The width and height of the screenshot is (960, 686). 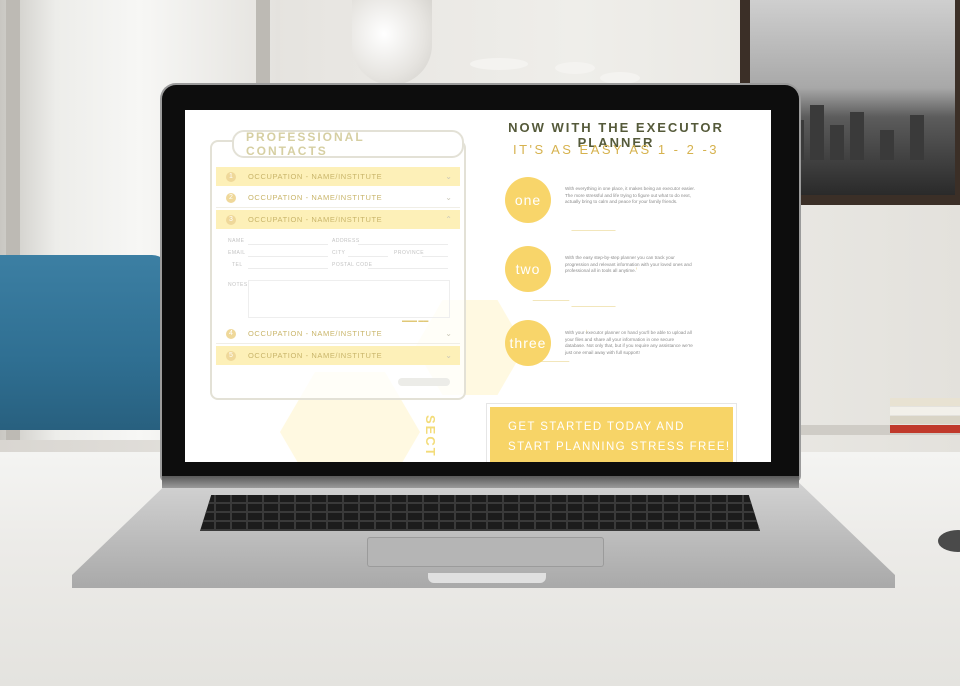 What do you see at coordinates (288, 256) in the screenshot?
I see `email-field` at bounding box center [288, 256].